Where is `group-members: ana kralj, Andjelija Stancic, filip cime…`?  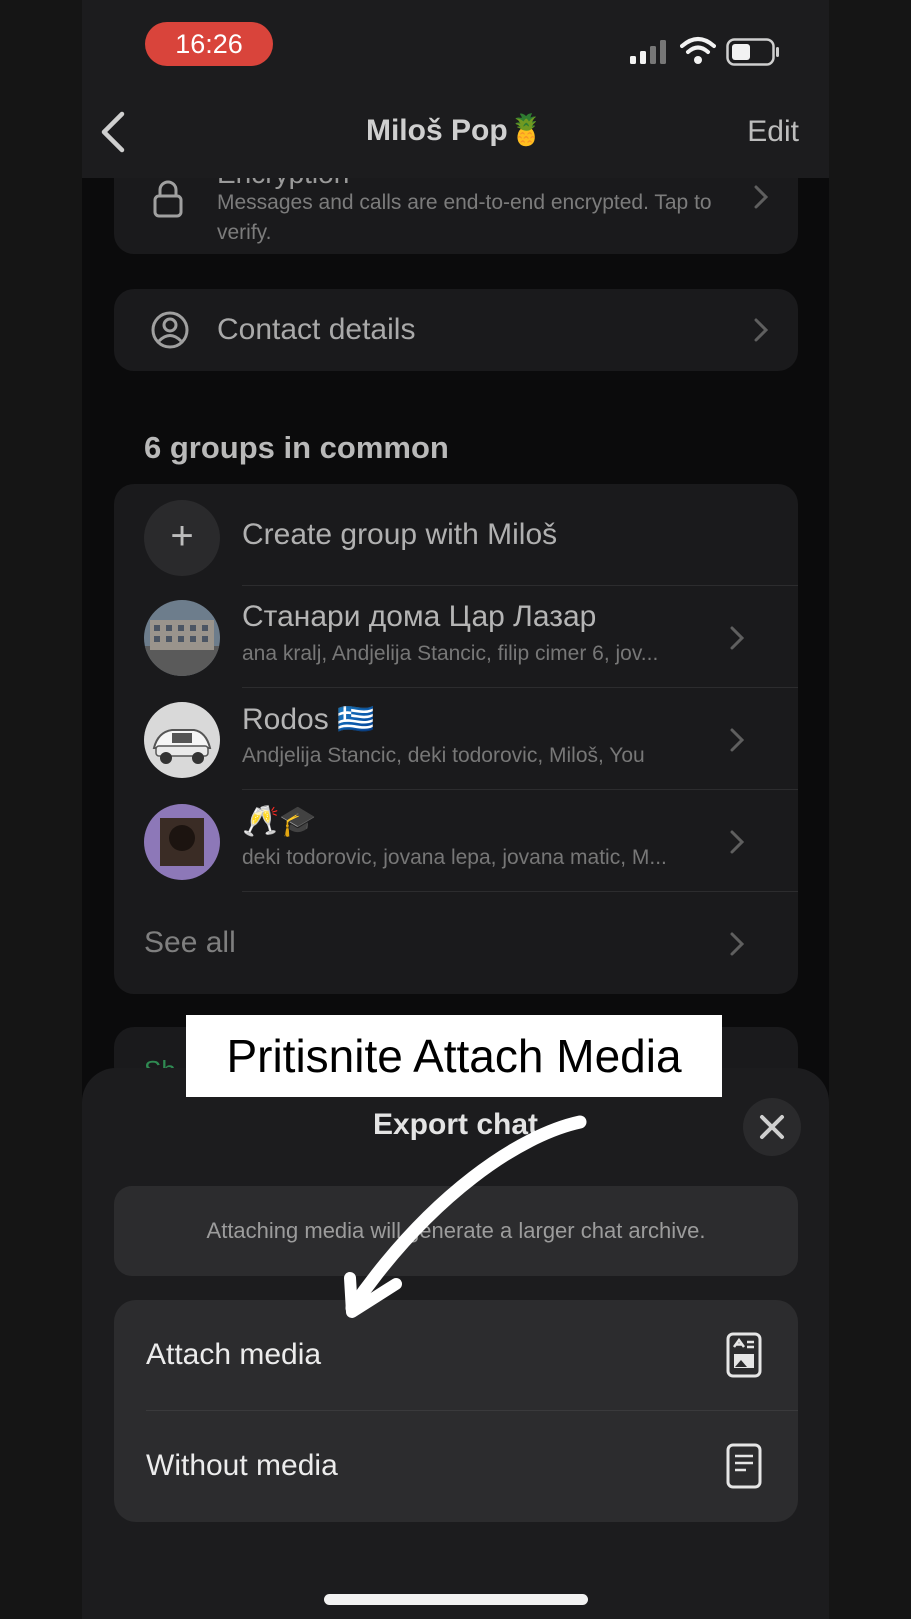 group-members: ana kralj, Andjelija Stancic, filip cime… is located at coordinates (450, 653).